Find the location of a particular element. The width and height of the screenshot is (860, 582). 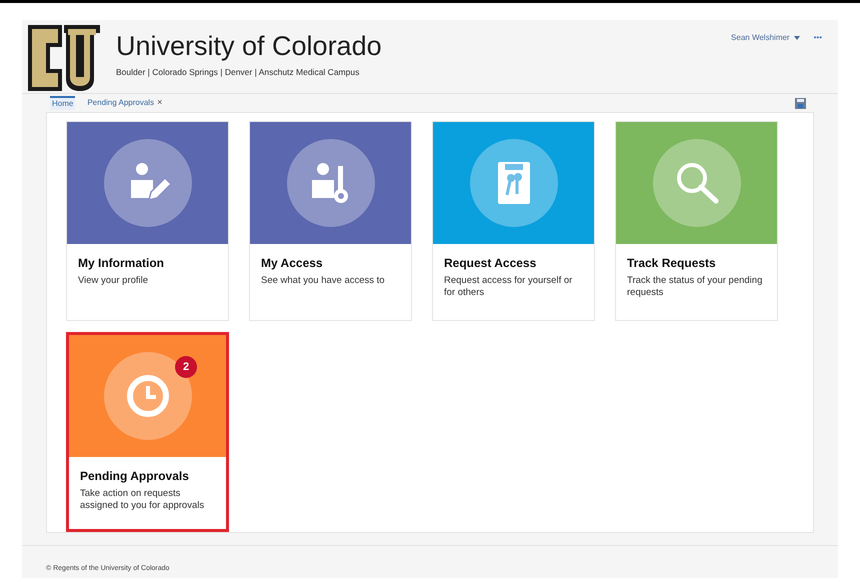

app-tile: 2 Pending Approvals Take action on requests assigned to you for approvals is located at coordinates (147, 432).